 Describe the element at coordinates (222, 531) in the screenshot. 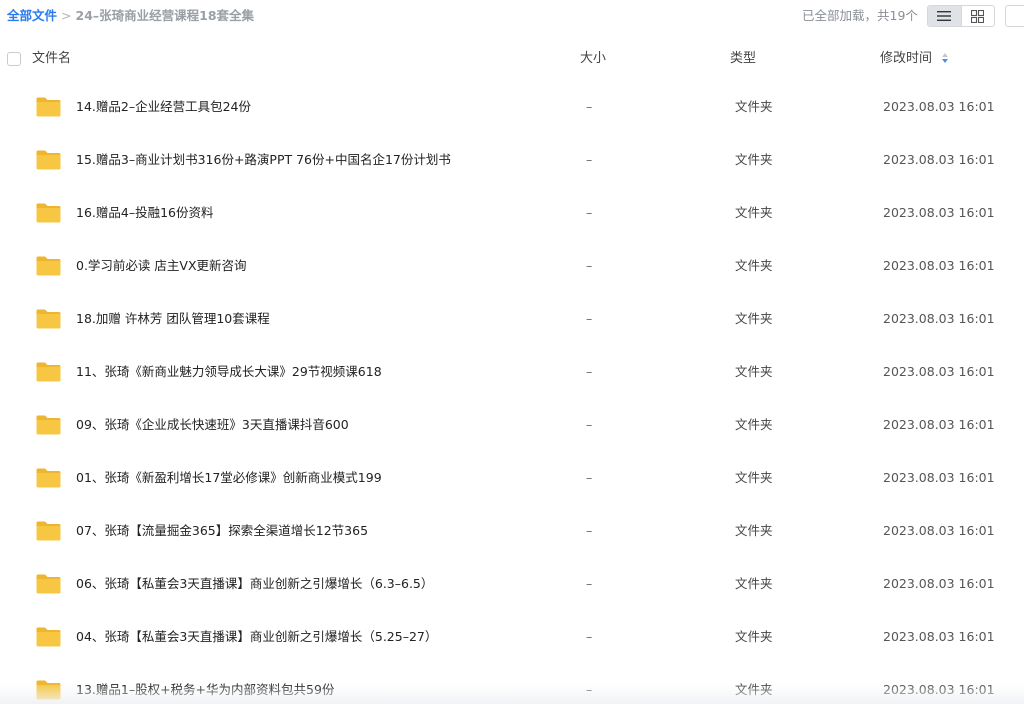

I see `file-name: 07、张琦【流量掘金365】探索全渠道增长12节365` at that location.